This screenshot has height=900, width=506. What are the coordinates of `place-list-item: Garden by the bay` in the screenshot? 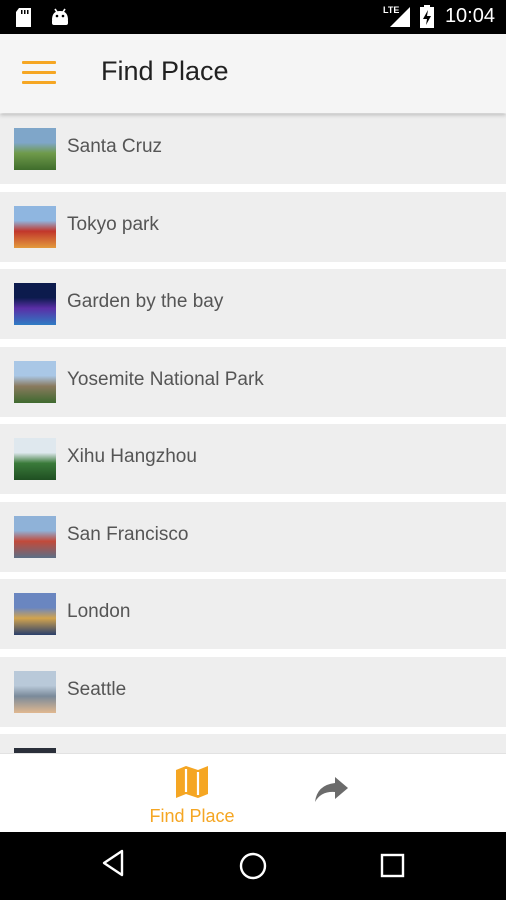 It's located at (253, 304).